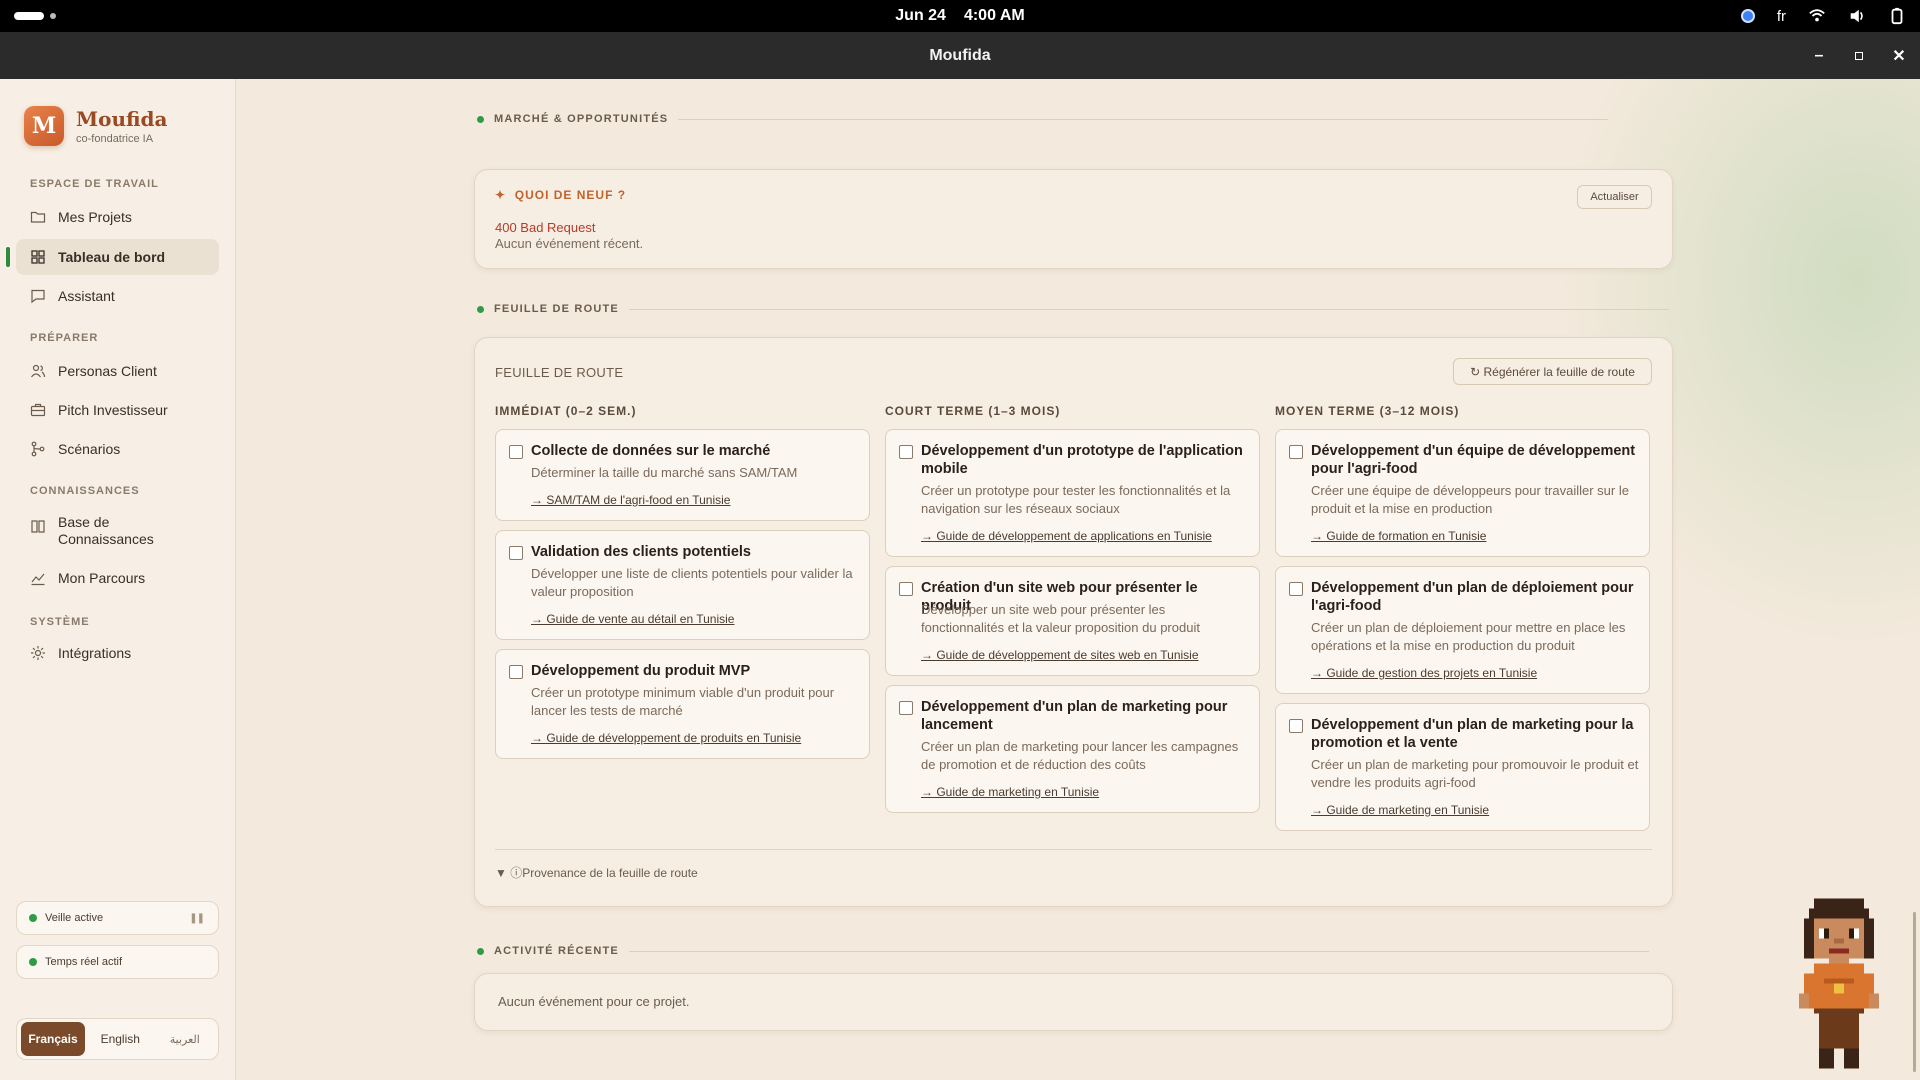 Image resolution: width=1920 pixels, height=1080 pixels. Describe the element at coordinates (1747, 16) in the screenshot. I see `notification-dot-icon` at that location.